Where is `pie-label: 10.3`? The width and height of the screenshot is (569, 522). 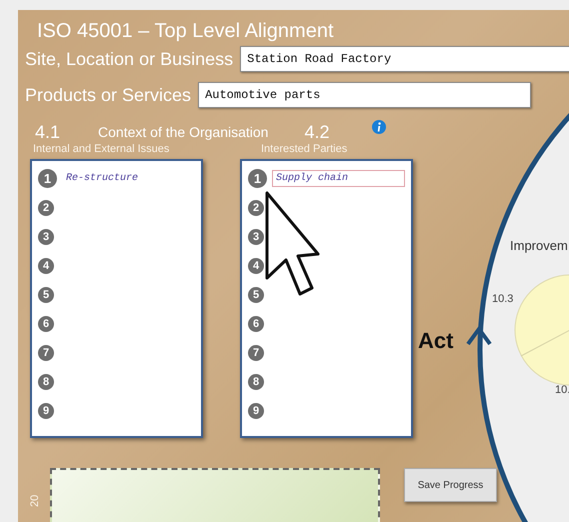 pie-label: 10.3 is located at coordinates (503, 299).